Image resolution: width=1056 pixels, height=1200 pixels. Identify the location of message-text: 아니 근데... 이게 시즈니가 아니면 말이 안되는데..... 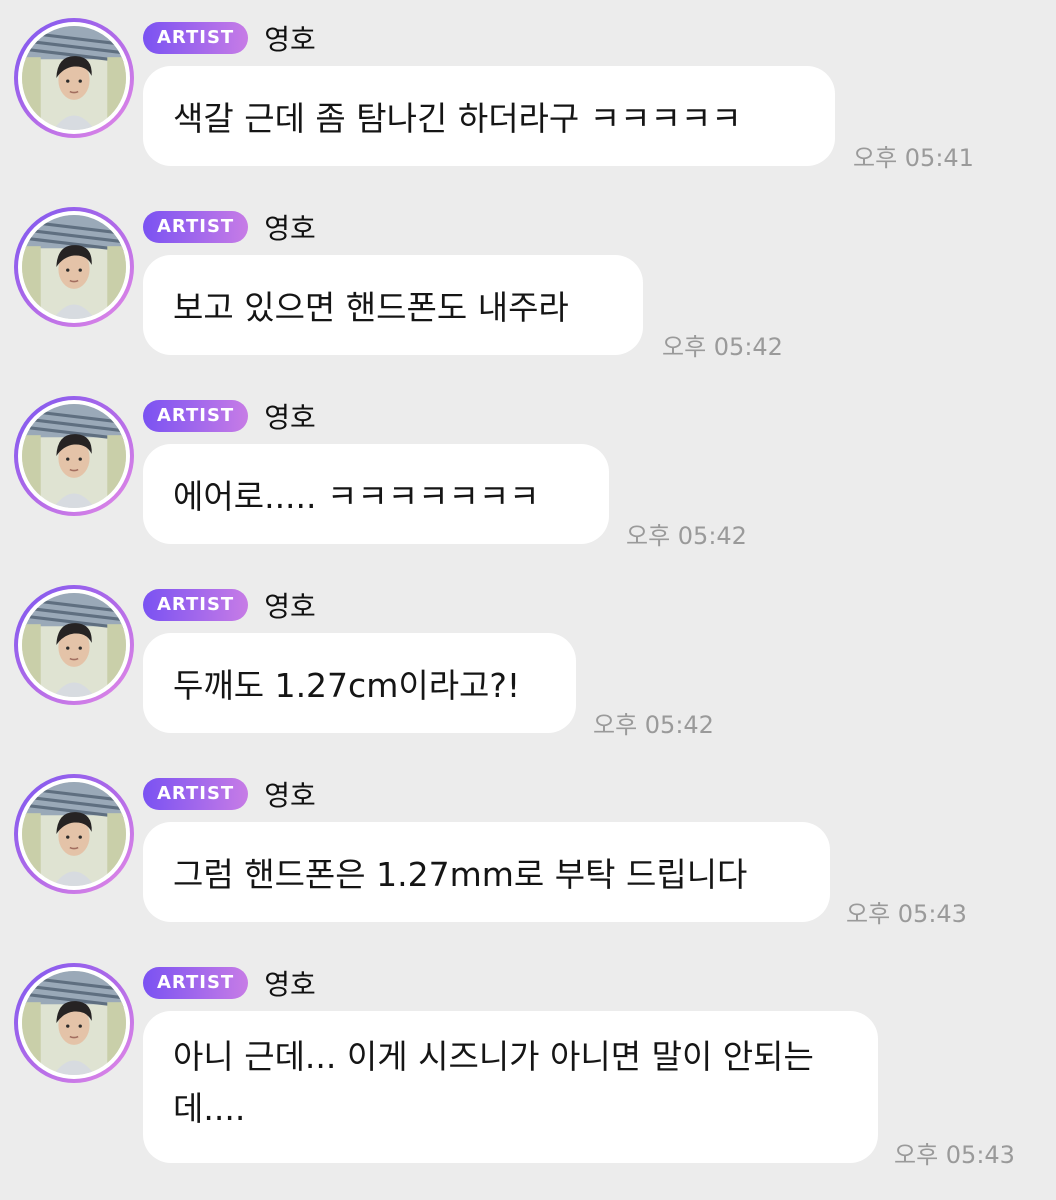
(493, 1082).